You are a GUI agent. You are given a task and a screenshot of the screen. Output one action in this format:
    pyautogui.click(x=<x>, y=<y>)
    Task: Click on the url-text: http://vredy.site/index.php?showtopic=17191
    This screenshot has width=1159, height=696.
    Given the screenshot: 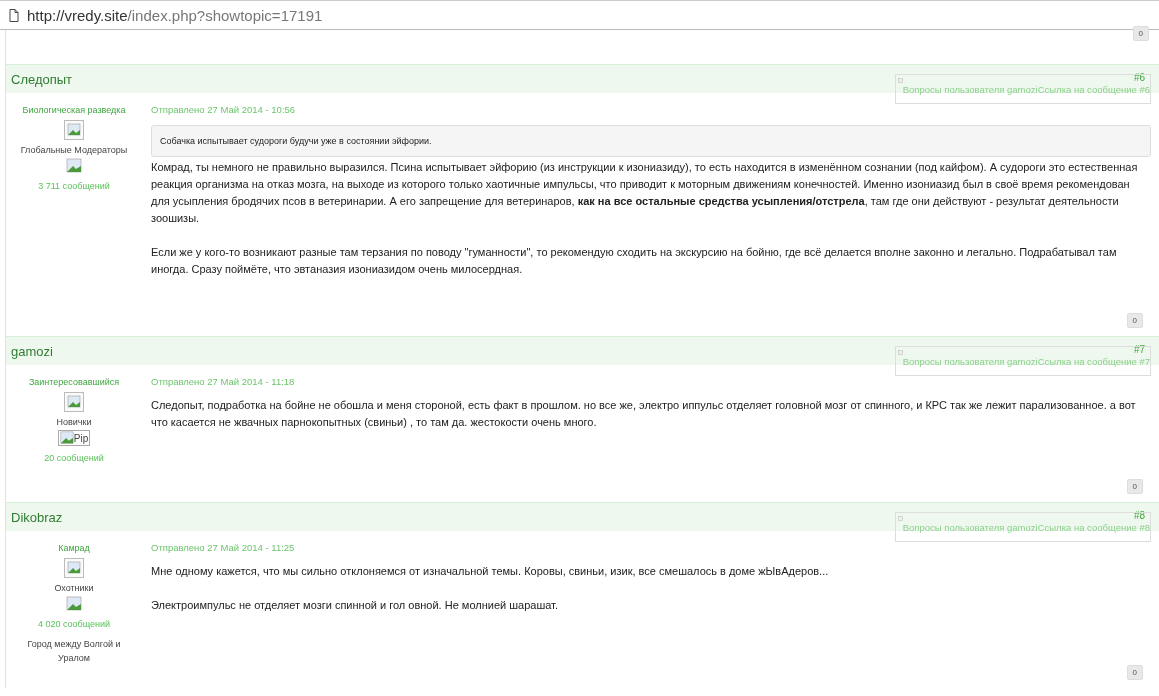 What is the action you would take?
    pyautogui.click(x=175, y=15)
    